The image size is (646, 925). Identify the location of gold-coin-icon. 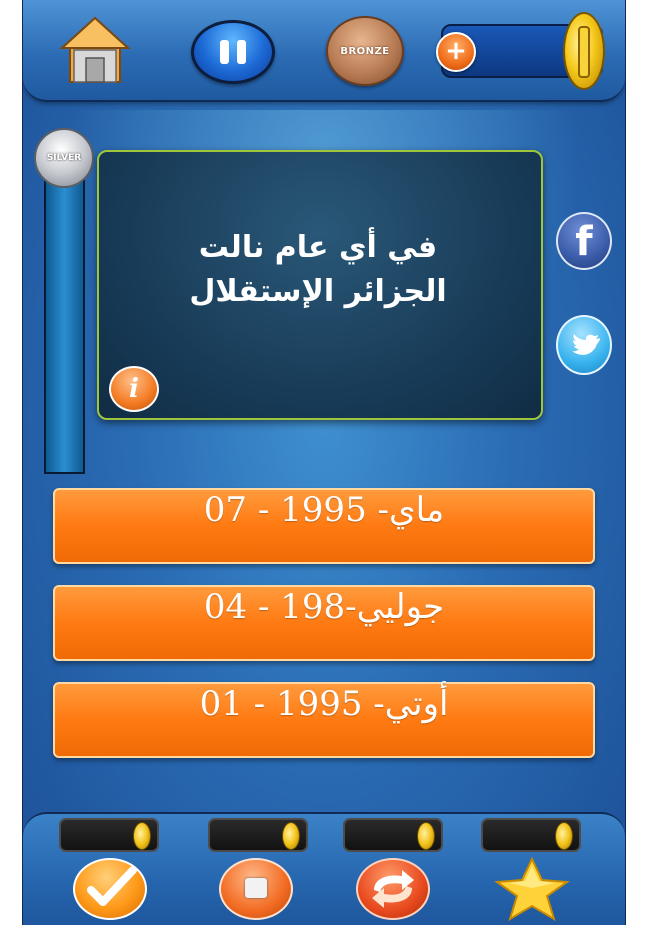
(584, 51).